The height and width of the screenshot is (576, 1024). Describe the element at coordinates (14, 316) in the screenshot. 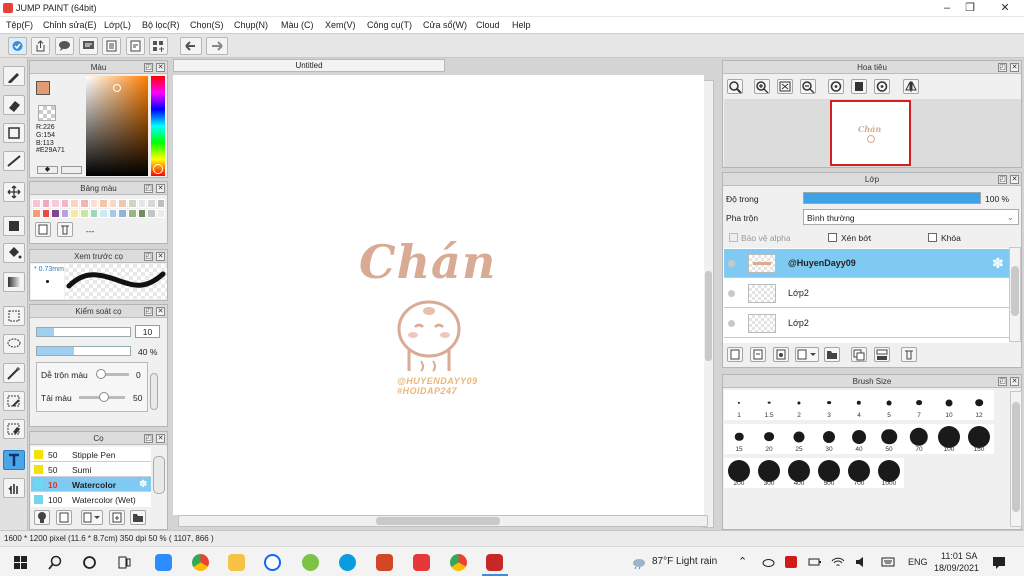

I see `rect-select-tool` at that location.